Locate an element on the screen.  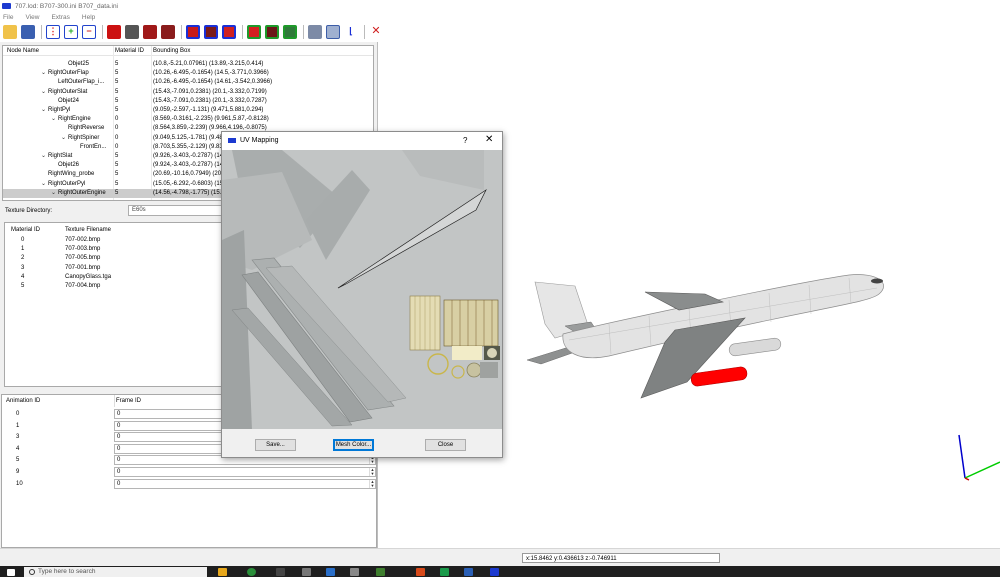
lod-editor-taskbar-icon is located at coordinates (494, 572).